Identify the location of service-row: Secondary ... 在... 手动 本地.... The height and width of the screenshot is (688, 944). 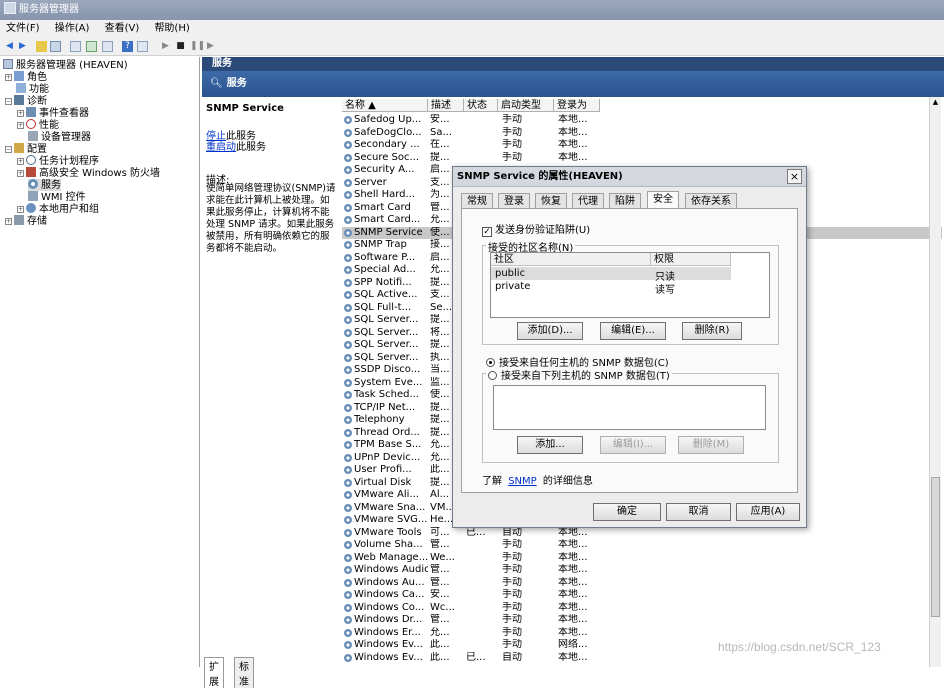
(642, 145).